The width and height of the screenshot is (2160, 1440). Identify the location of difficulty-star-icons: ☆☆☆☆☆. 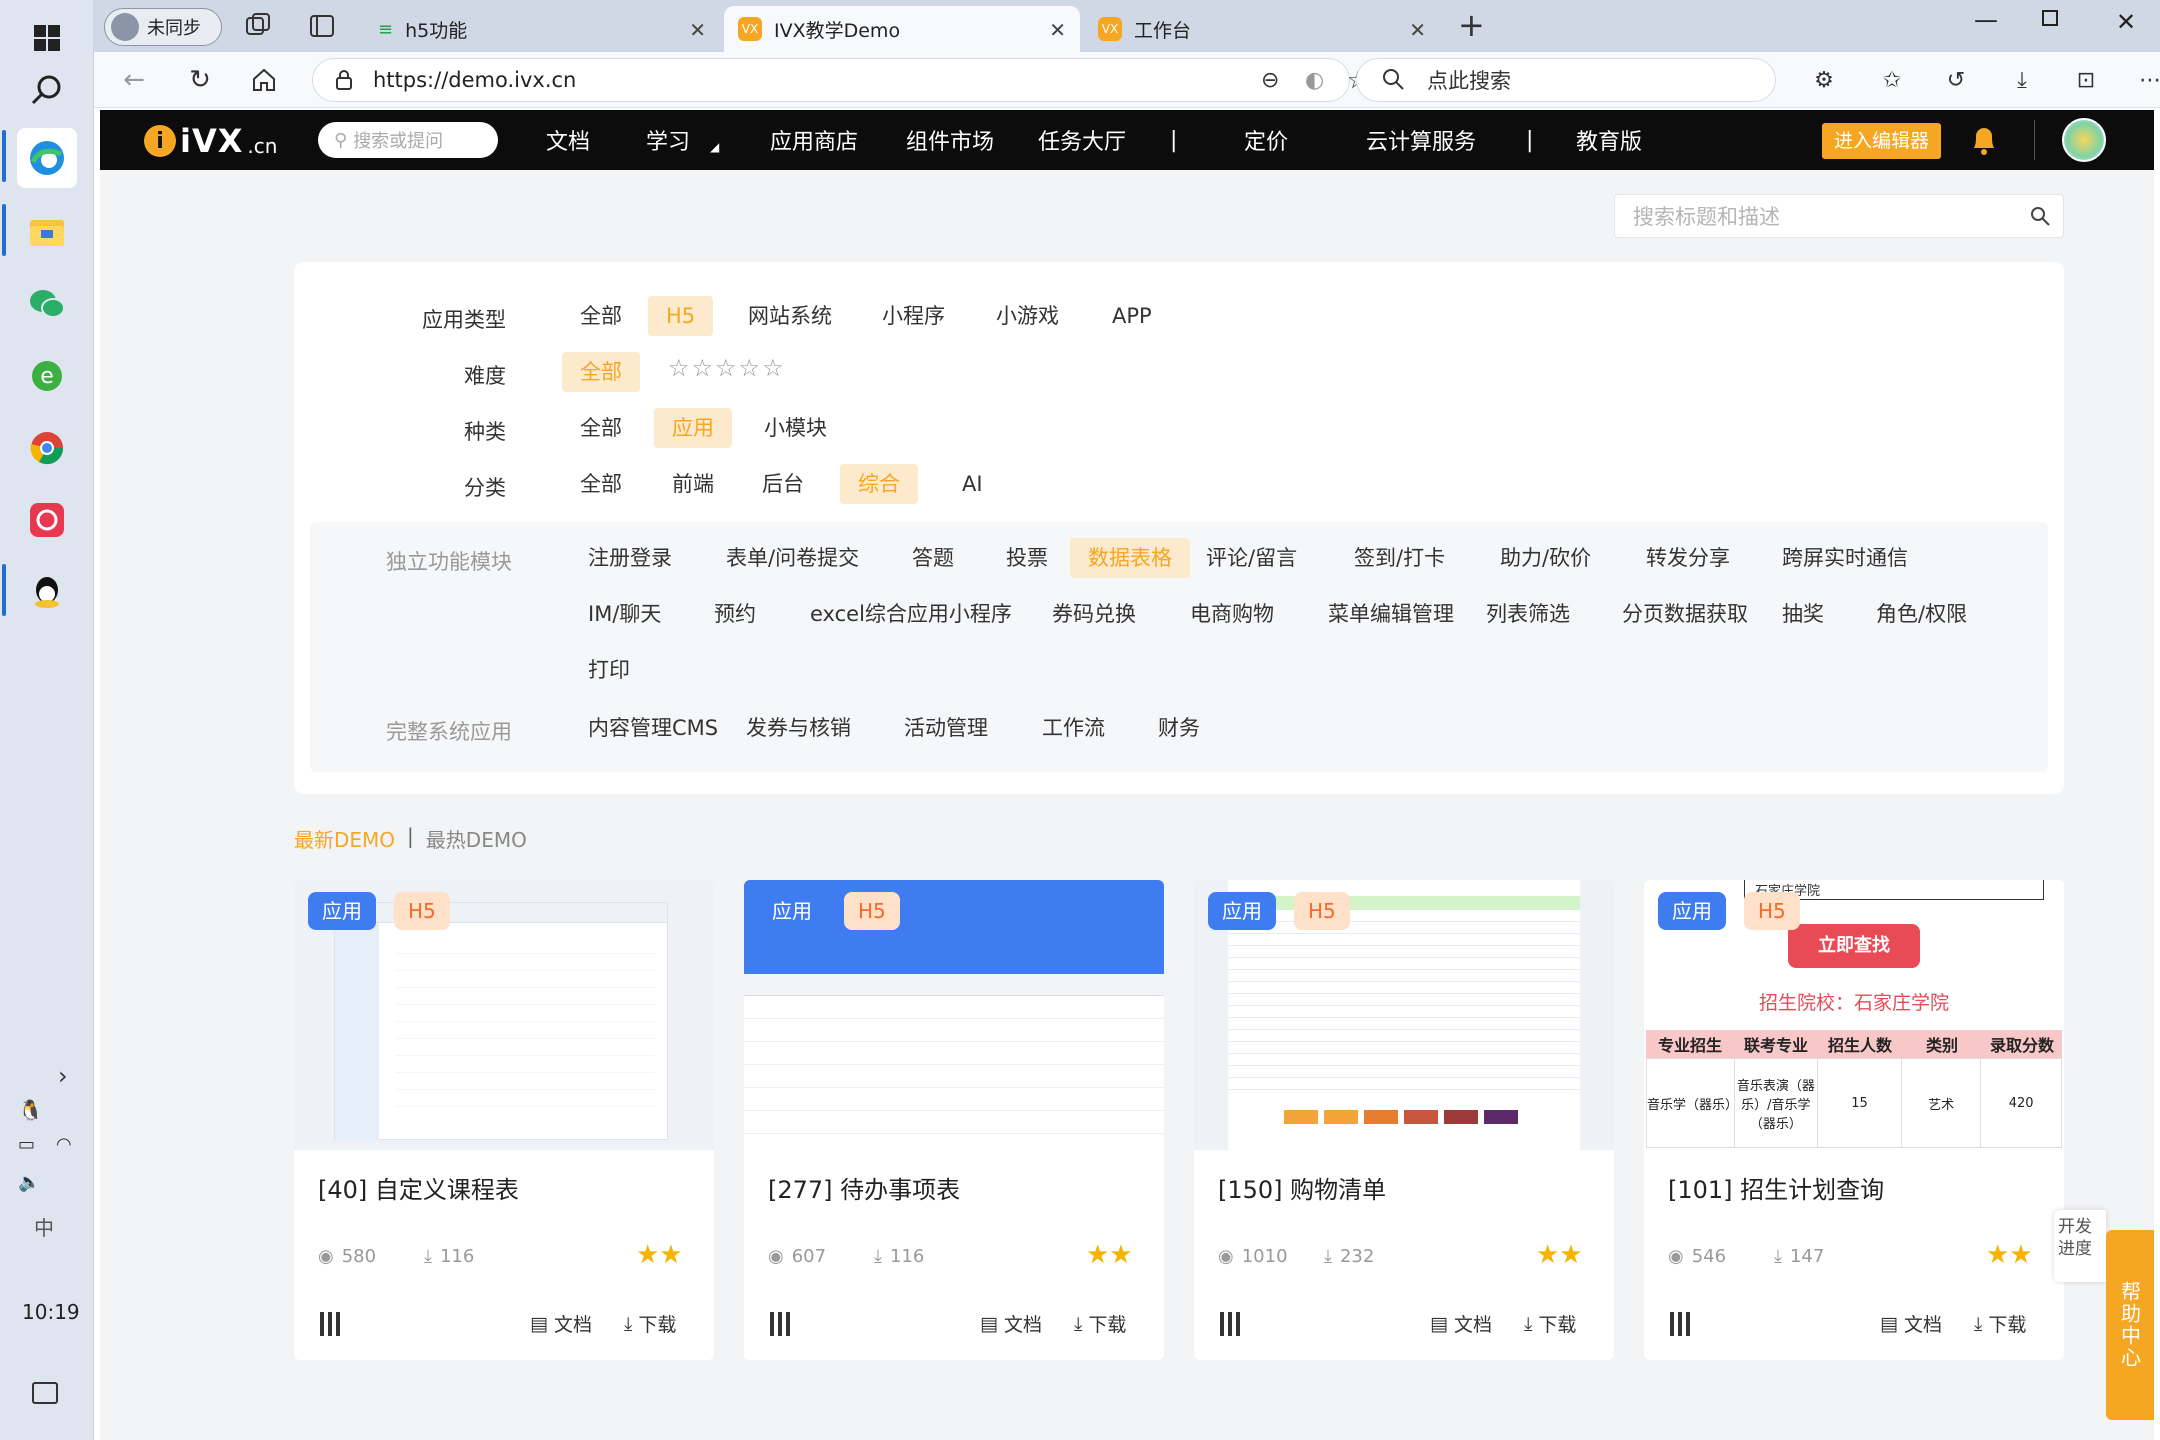
(727, 368).